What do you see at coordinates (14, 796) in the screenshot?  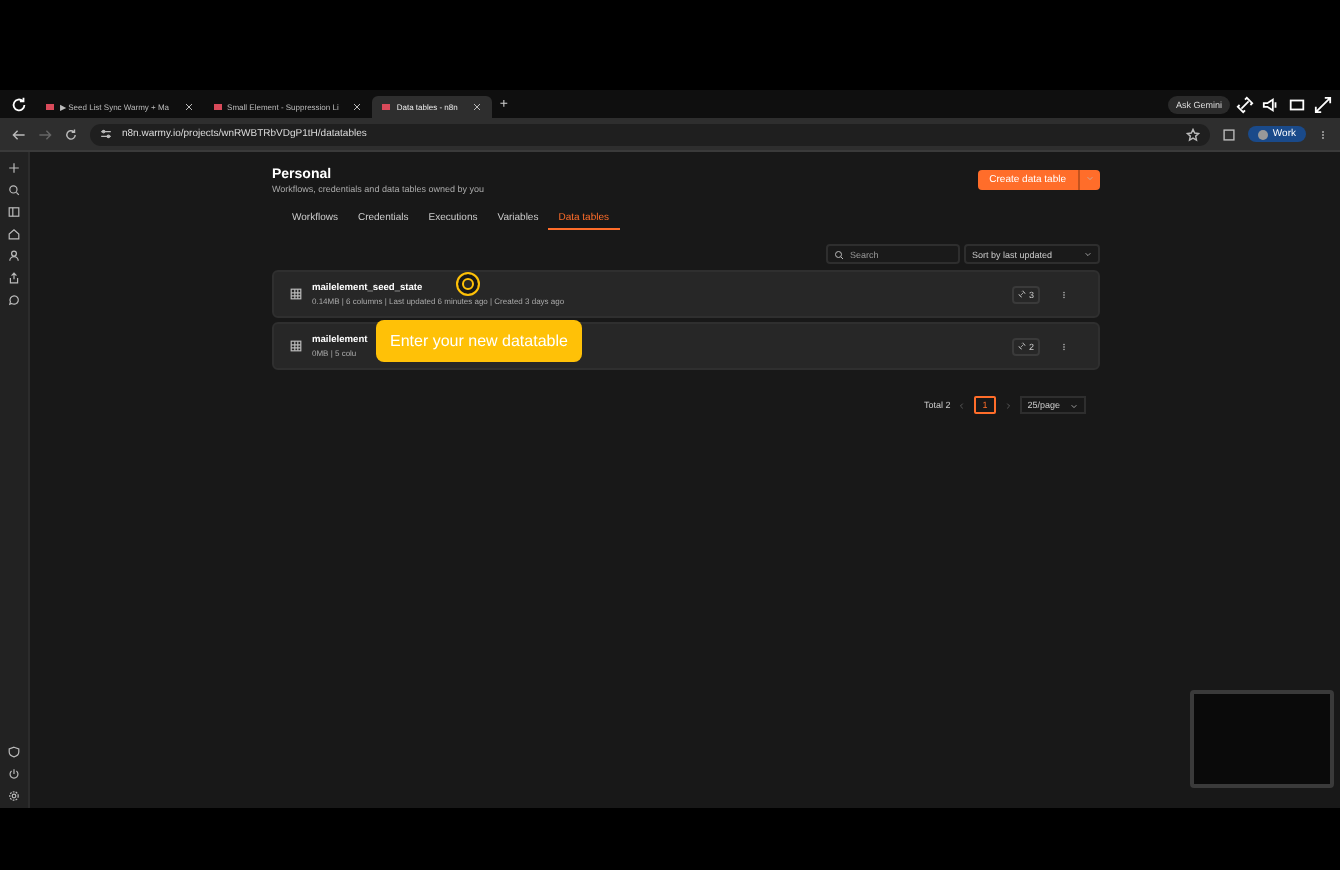 I see `settings-icon` at bounding box center [14, 796].